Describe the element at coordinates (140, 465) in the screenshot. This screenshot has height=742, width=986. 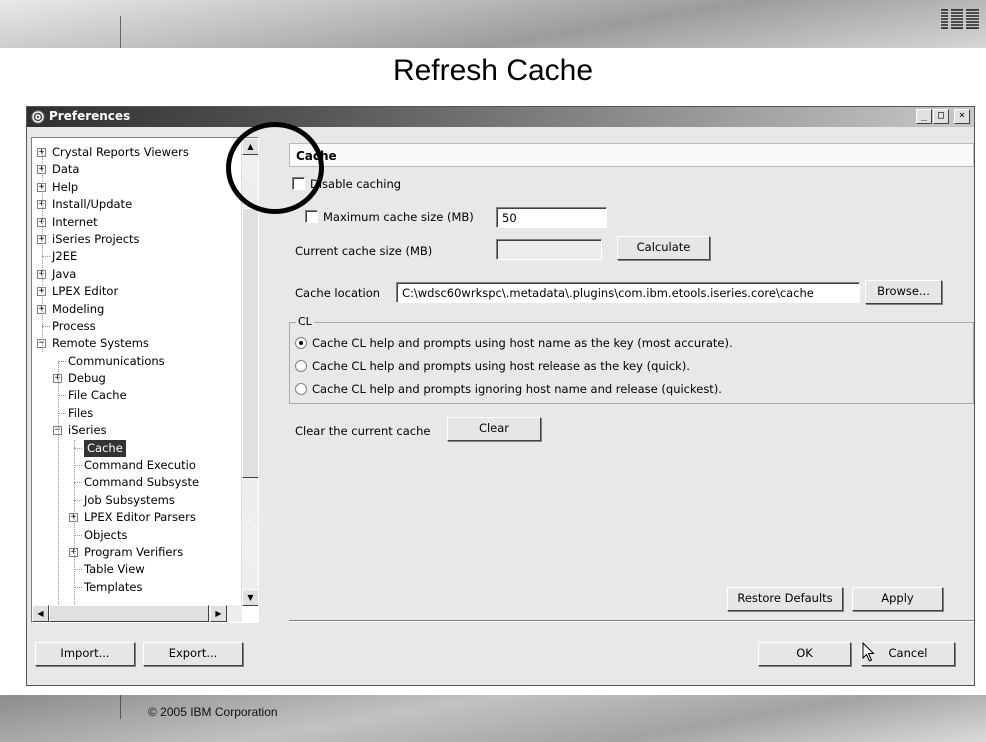
I see `tree-item-label: Command Executio` at that location.